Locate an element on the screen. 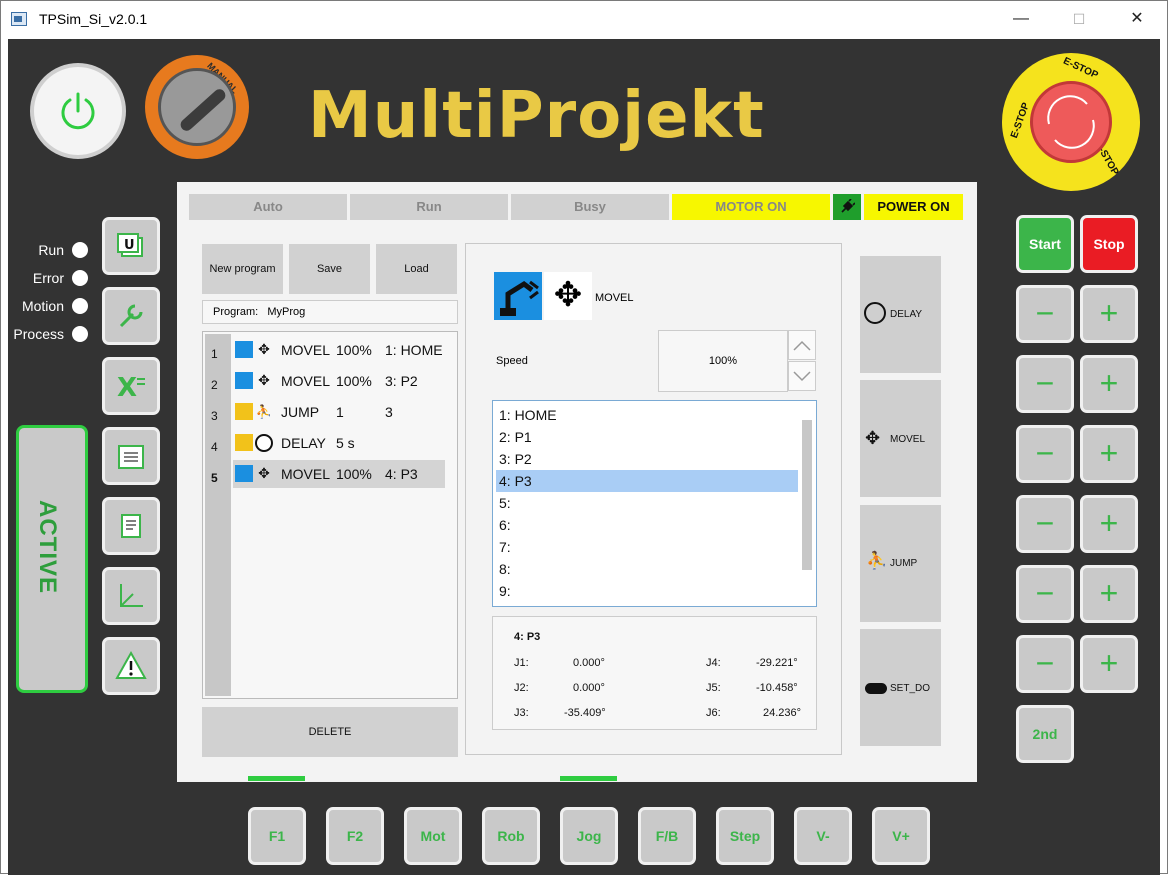  plus-button-1: + is located at coordinates (1109, 314).